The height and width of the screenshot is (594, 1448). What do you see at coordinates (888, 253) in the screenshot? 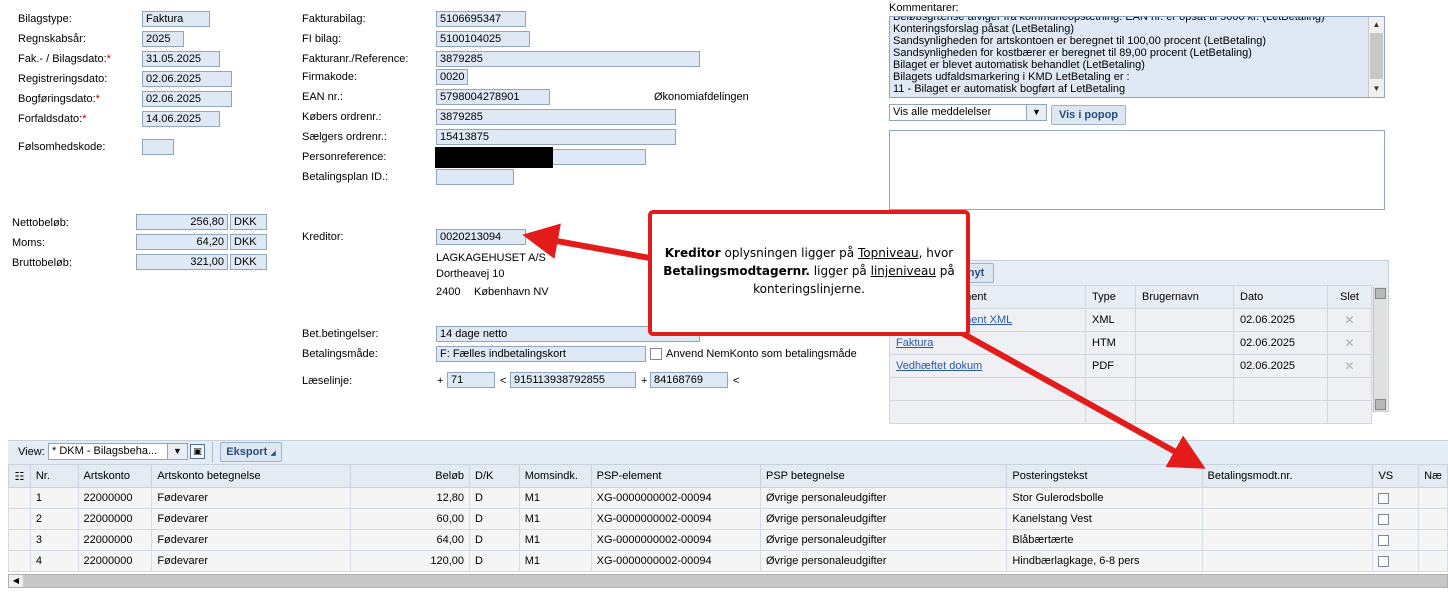
I see `callout-word-topniveau: Topniveau` at bounding box center [888, 253].